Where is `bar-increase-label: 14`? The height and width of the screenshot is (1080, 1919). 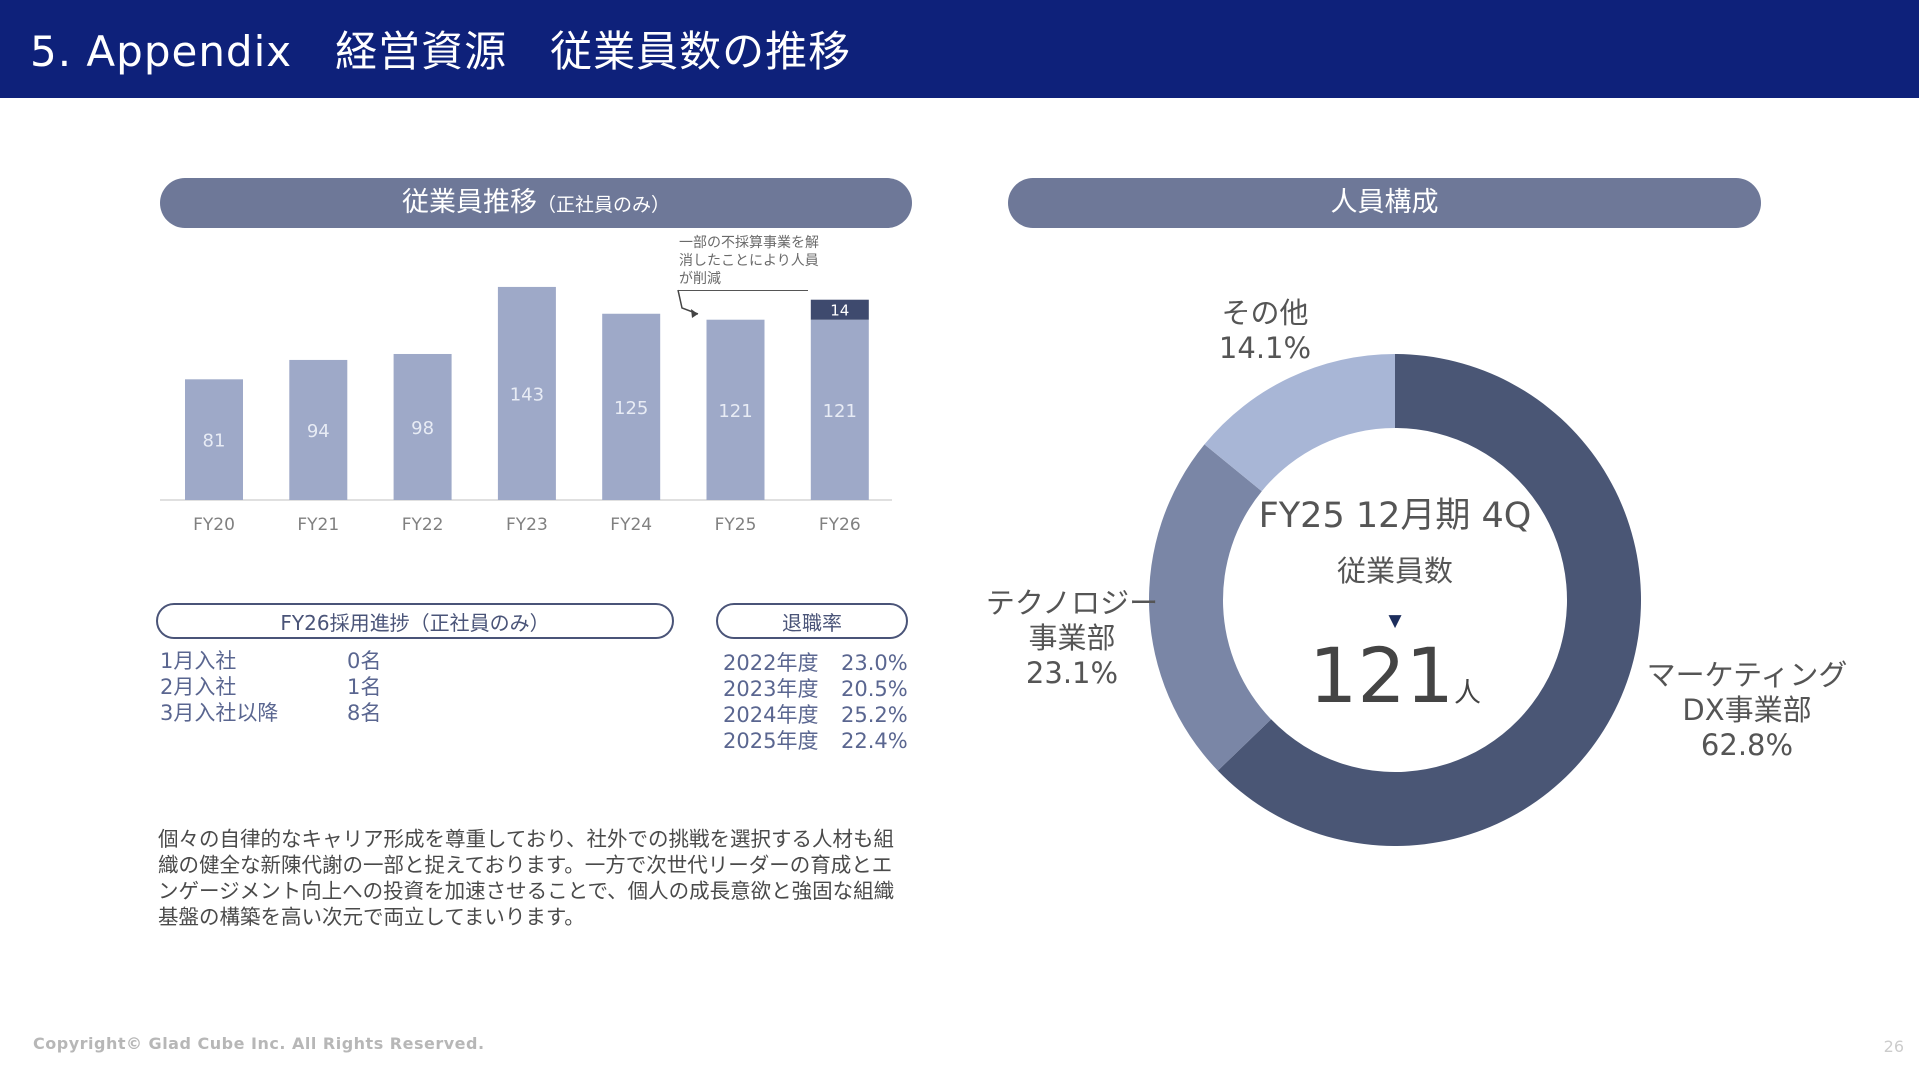
bar-increase-label: 14 is located at coordinates (839, 311).